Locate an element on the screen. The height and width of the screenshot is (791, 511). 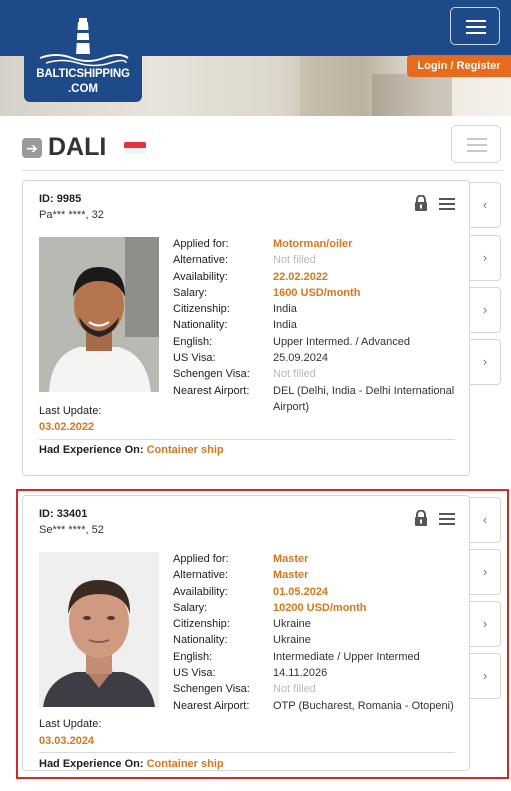
lighthouse-icon is located at coordinates (84, 42).